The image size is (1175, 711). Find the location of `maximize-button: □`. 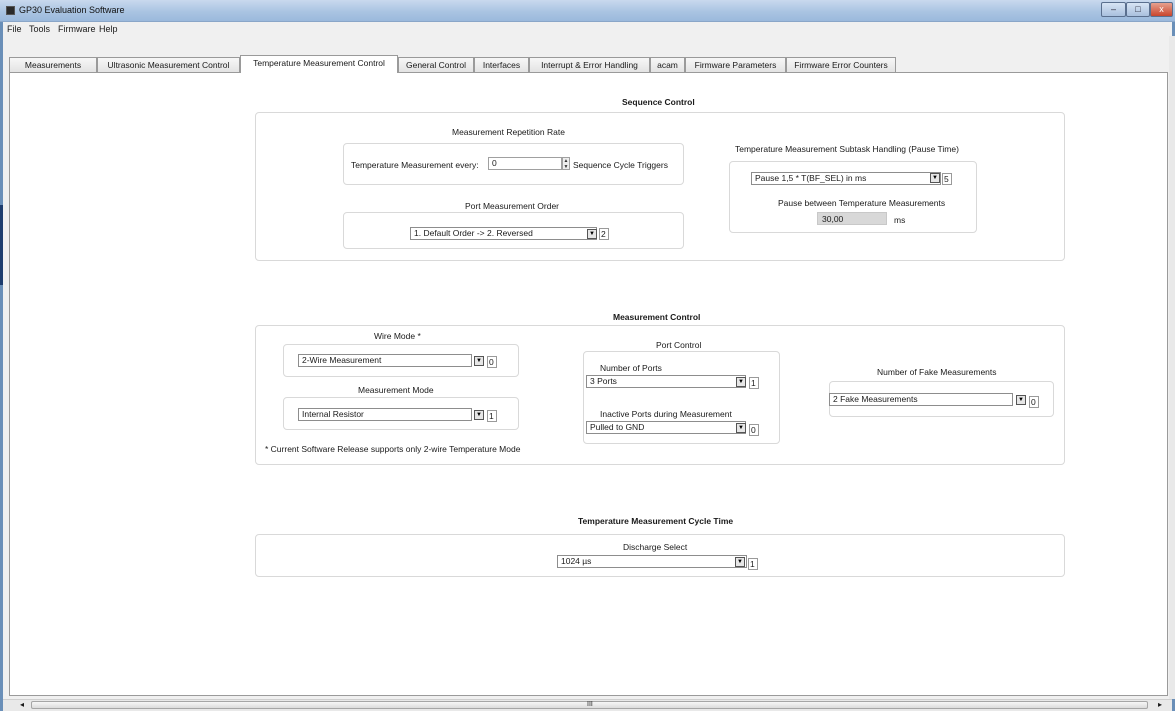

maximize-button: □ is located at coordinates (1138, 9).